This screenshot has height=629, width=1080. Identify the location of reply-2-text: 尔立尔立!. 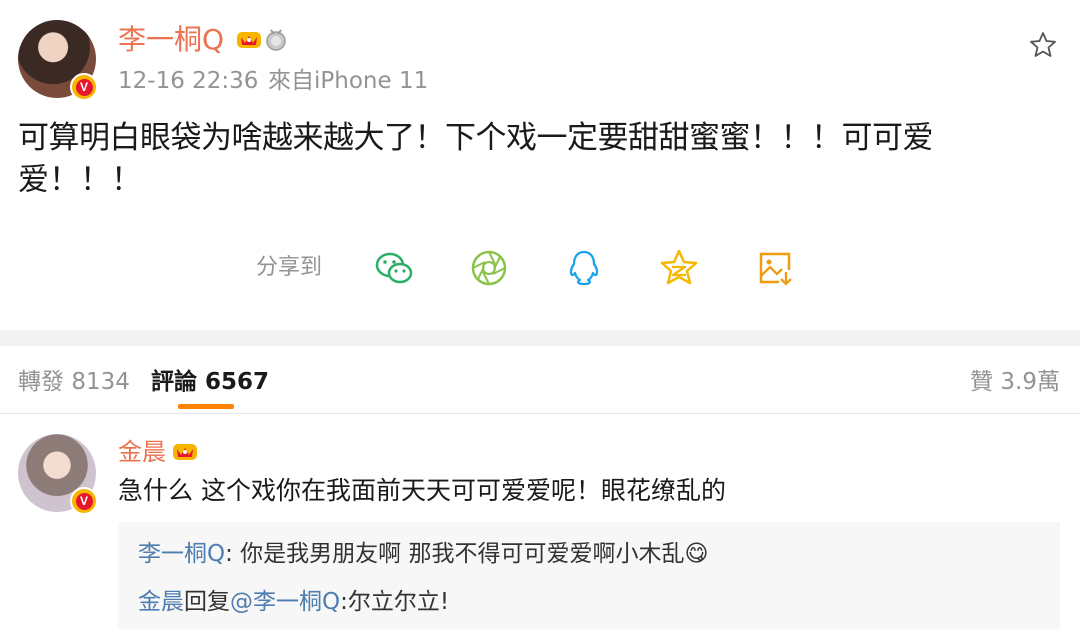
(398, 602).